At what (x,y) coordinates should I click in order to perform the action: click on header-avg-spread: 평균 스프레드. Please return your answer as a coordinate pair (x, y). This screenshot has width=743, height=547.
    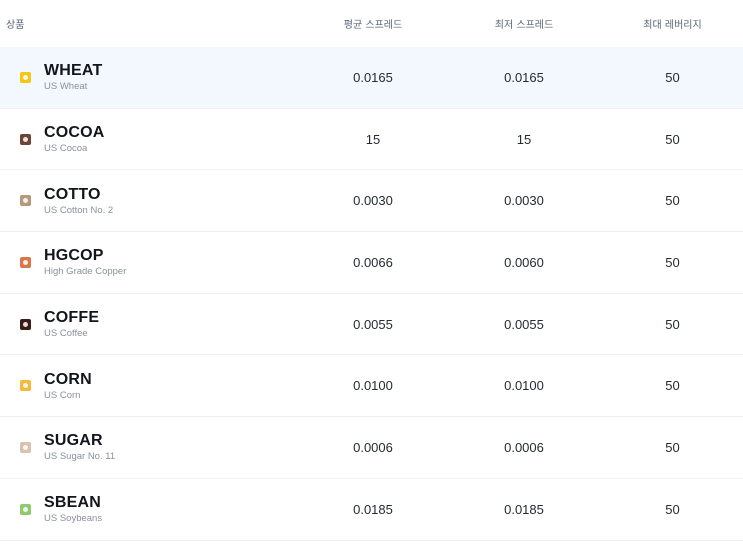
    Looking at the image, I should click on (373, 25).